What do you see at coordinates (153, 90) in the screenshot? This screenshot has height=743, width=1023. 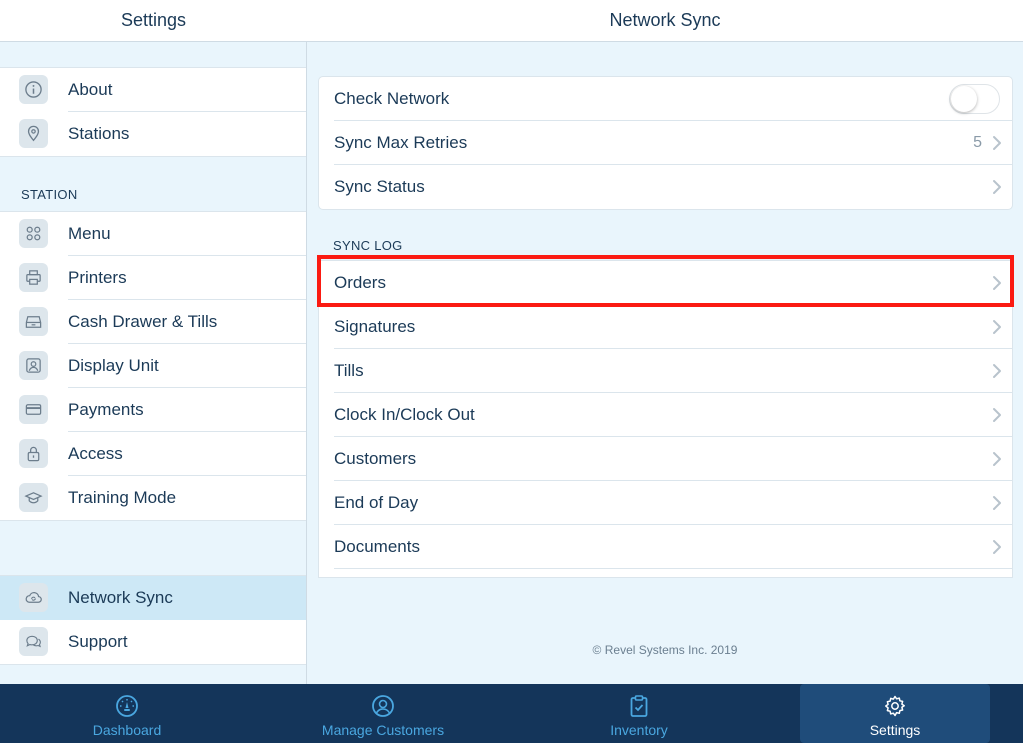 I see `sidebar-item-about: About` at bounding box center [153, 90].